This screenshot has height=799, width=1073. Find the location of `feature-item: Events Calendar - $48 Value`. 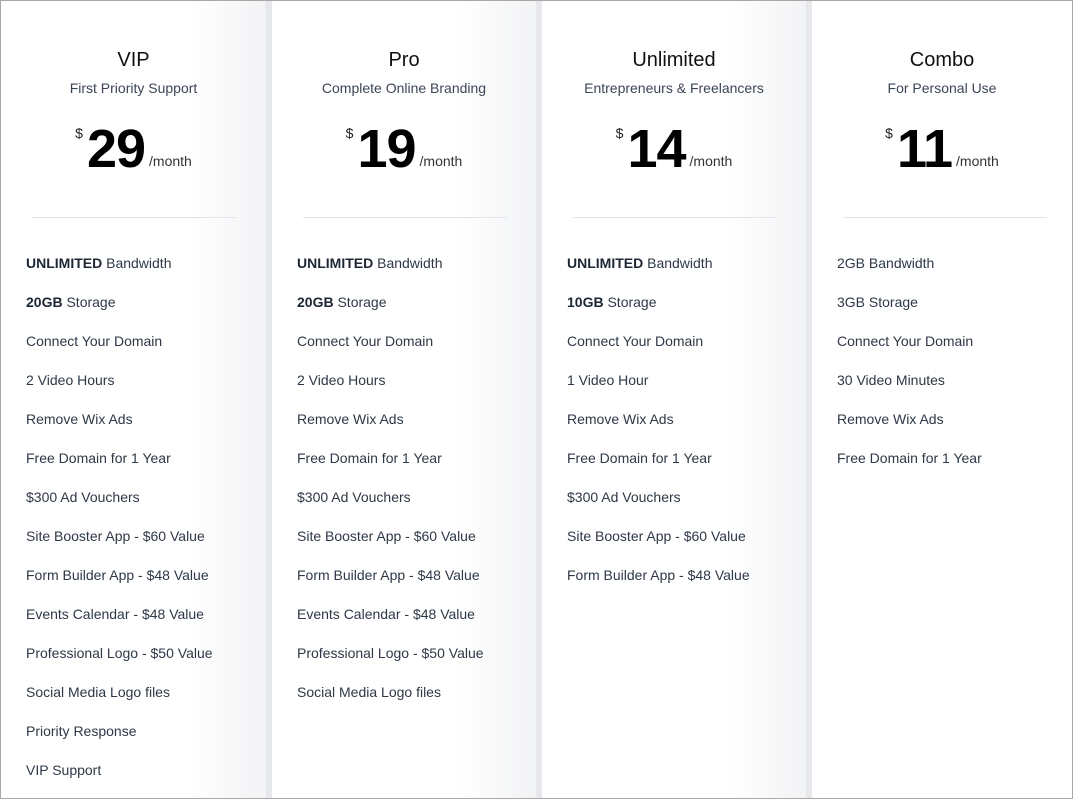

feature-item: Events Calendar - $48 Value is located at coordinates (119, 625).